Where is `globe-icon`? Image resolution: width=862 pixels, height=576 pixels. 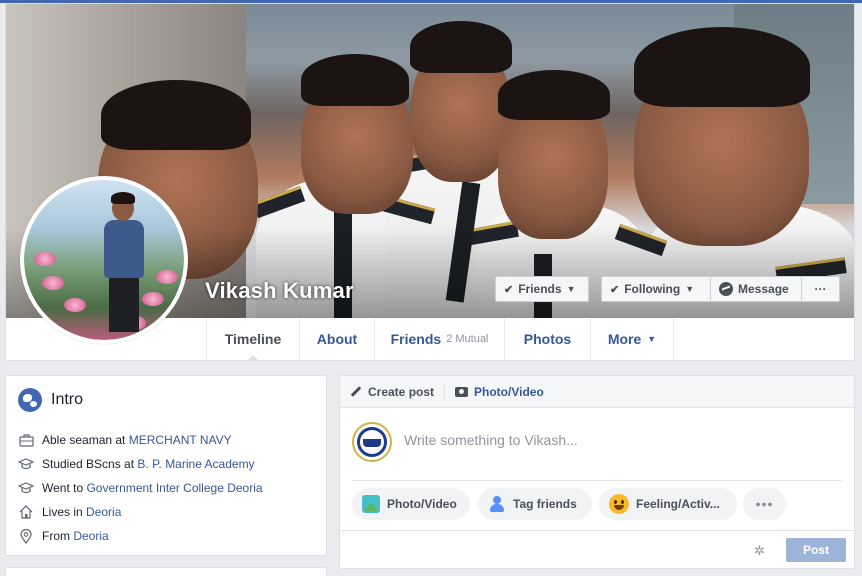 globe-icon is located at coordinates (30, 400).